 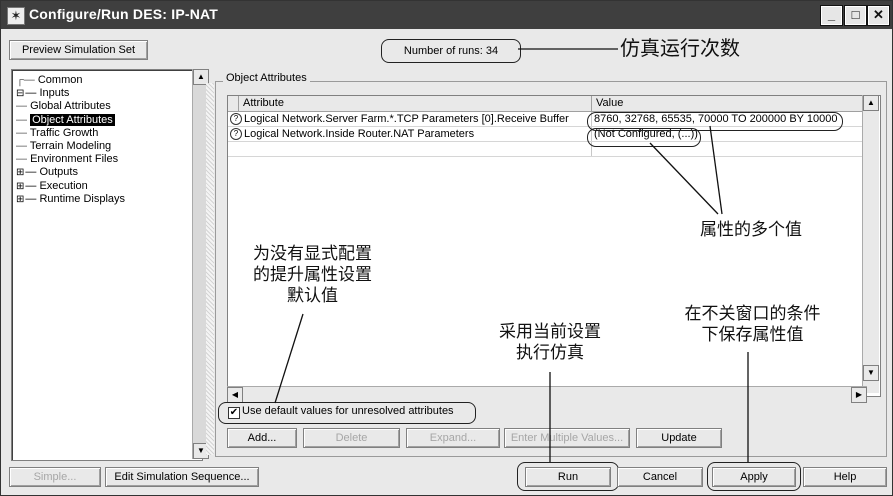 I want to click on preview-simulation-set-button: Preview Simulation Set, so click(x=78, y=50).